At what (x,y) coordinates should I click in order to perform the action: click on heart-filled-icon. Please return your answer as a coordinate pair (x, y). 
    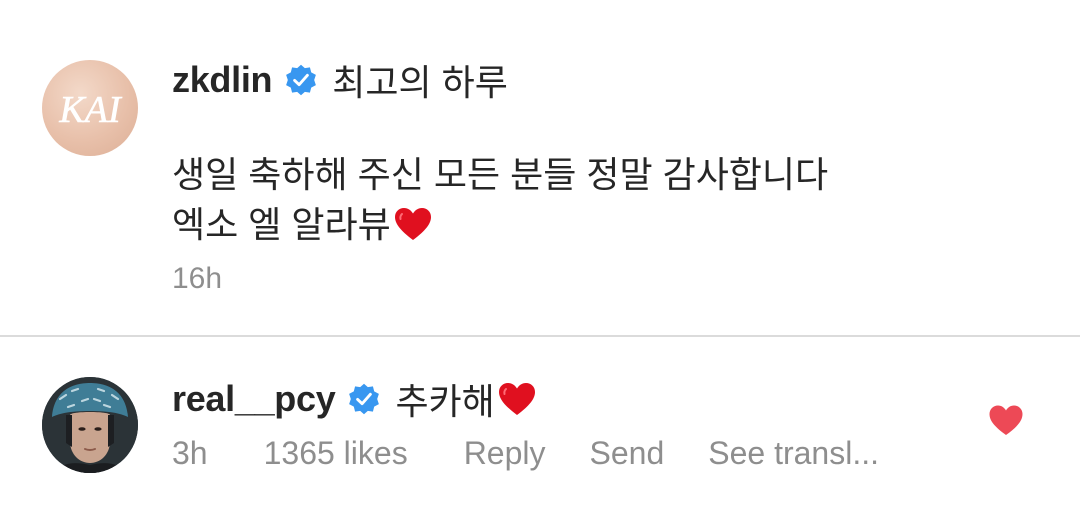
    Looking at the image, I should click on (1006, 420).